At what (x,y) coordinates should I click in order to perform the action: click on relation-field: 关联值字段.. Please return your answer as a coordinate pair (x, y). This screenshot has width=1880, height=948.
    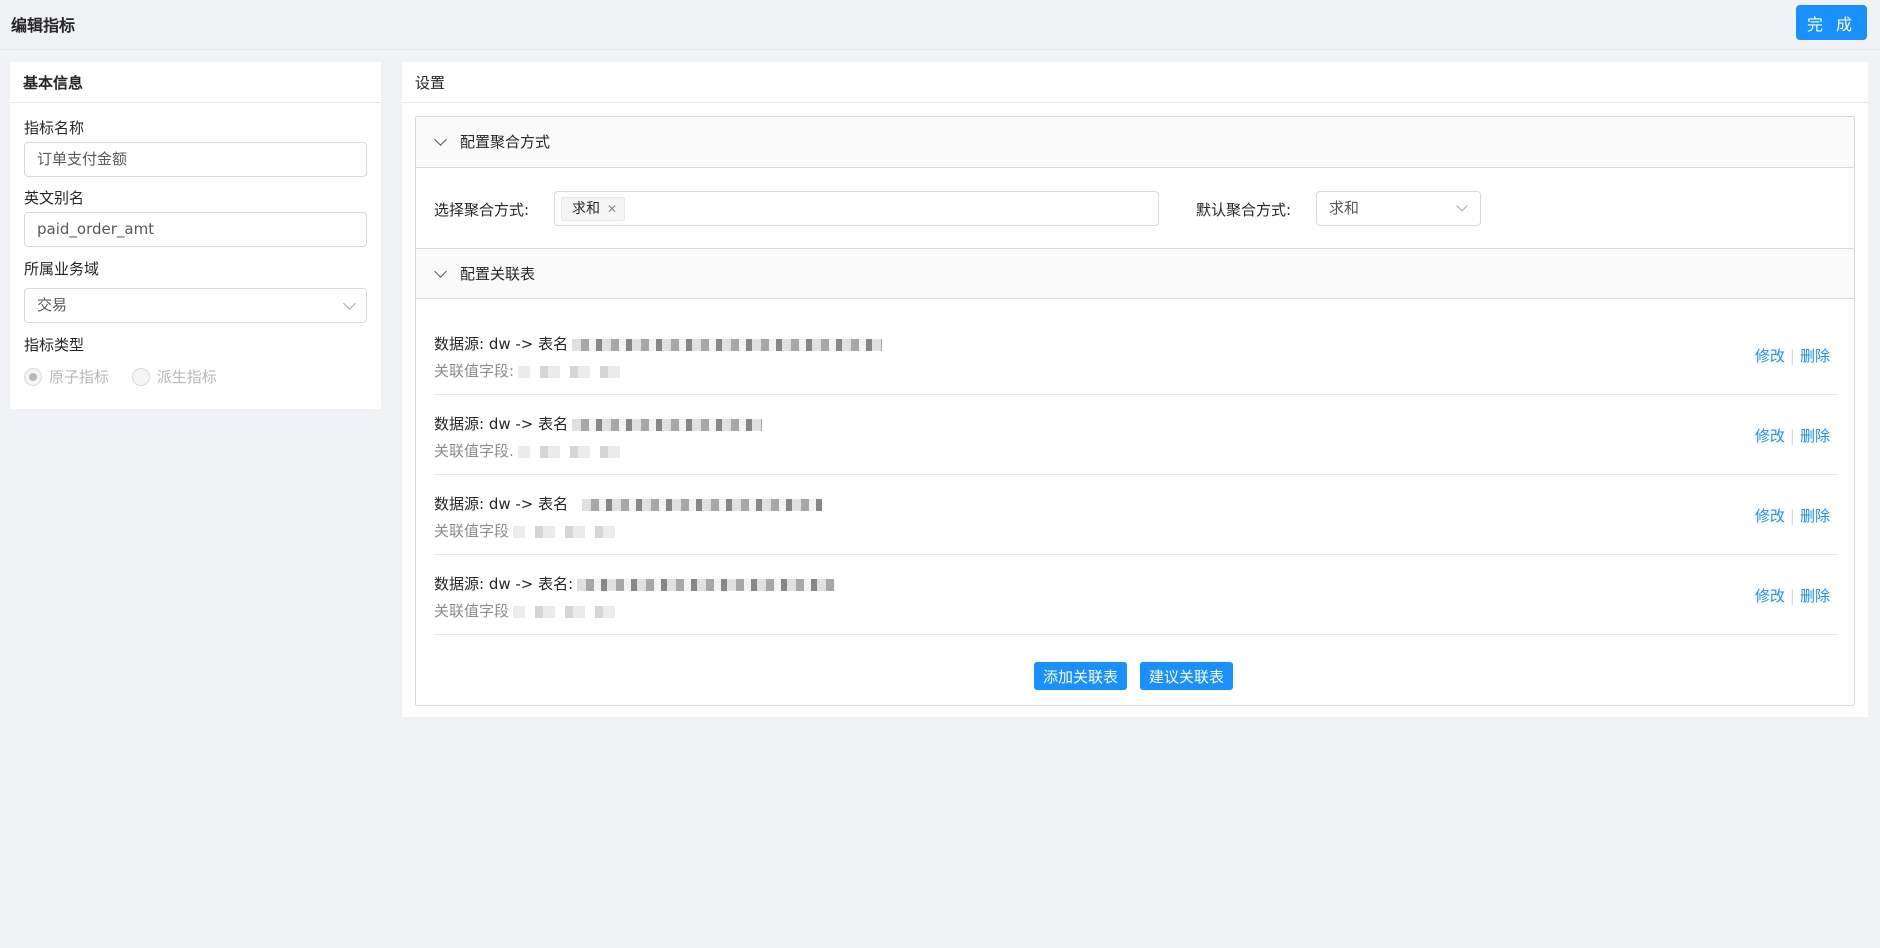
    Looking at the image, I should click on (532, 450).